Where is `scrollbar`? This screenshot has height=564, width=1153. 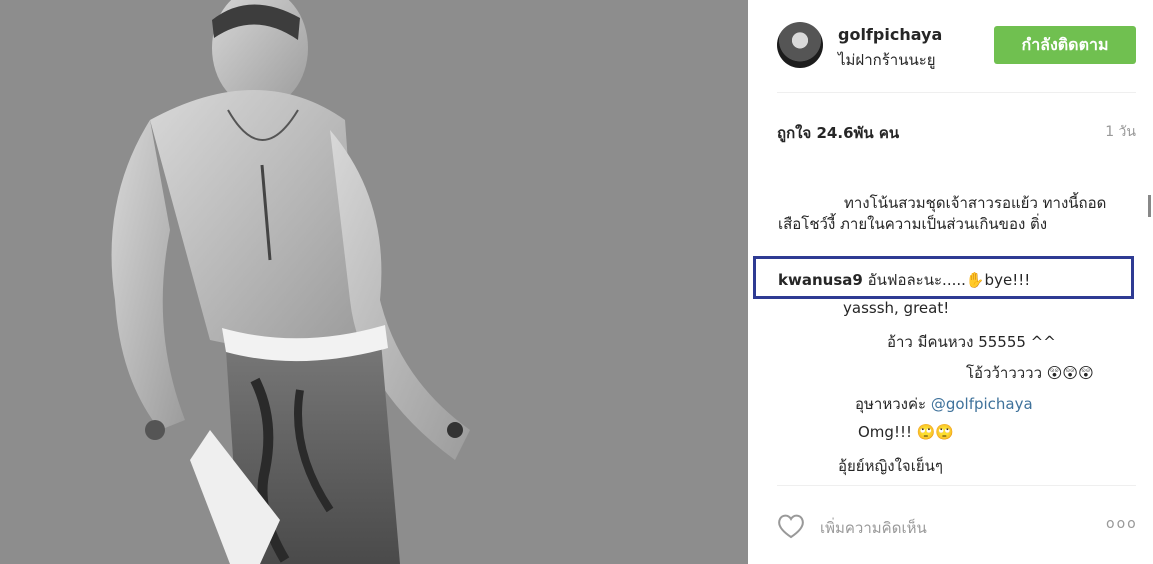 scrollbar is located at coordinates (1149, 206).